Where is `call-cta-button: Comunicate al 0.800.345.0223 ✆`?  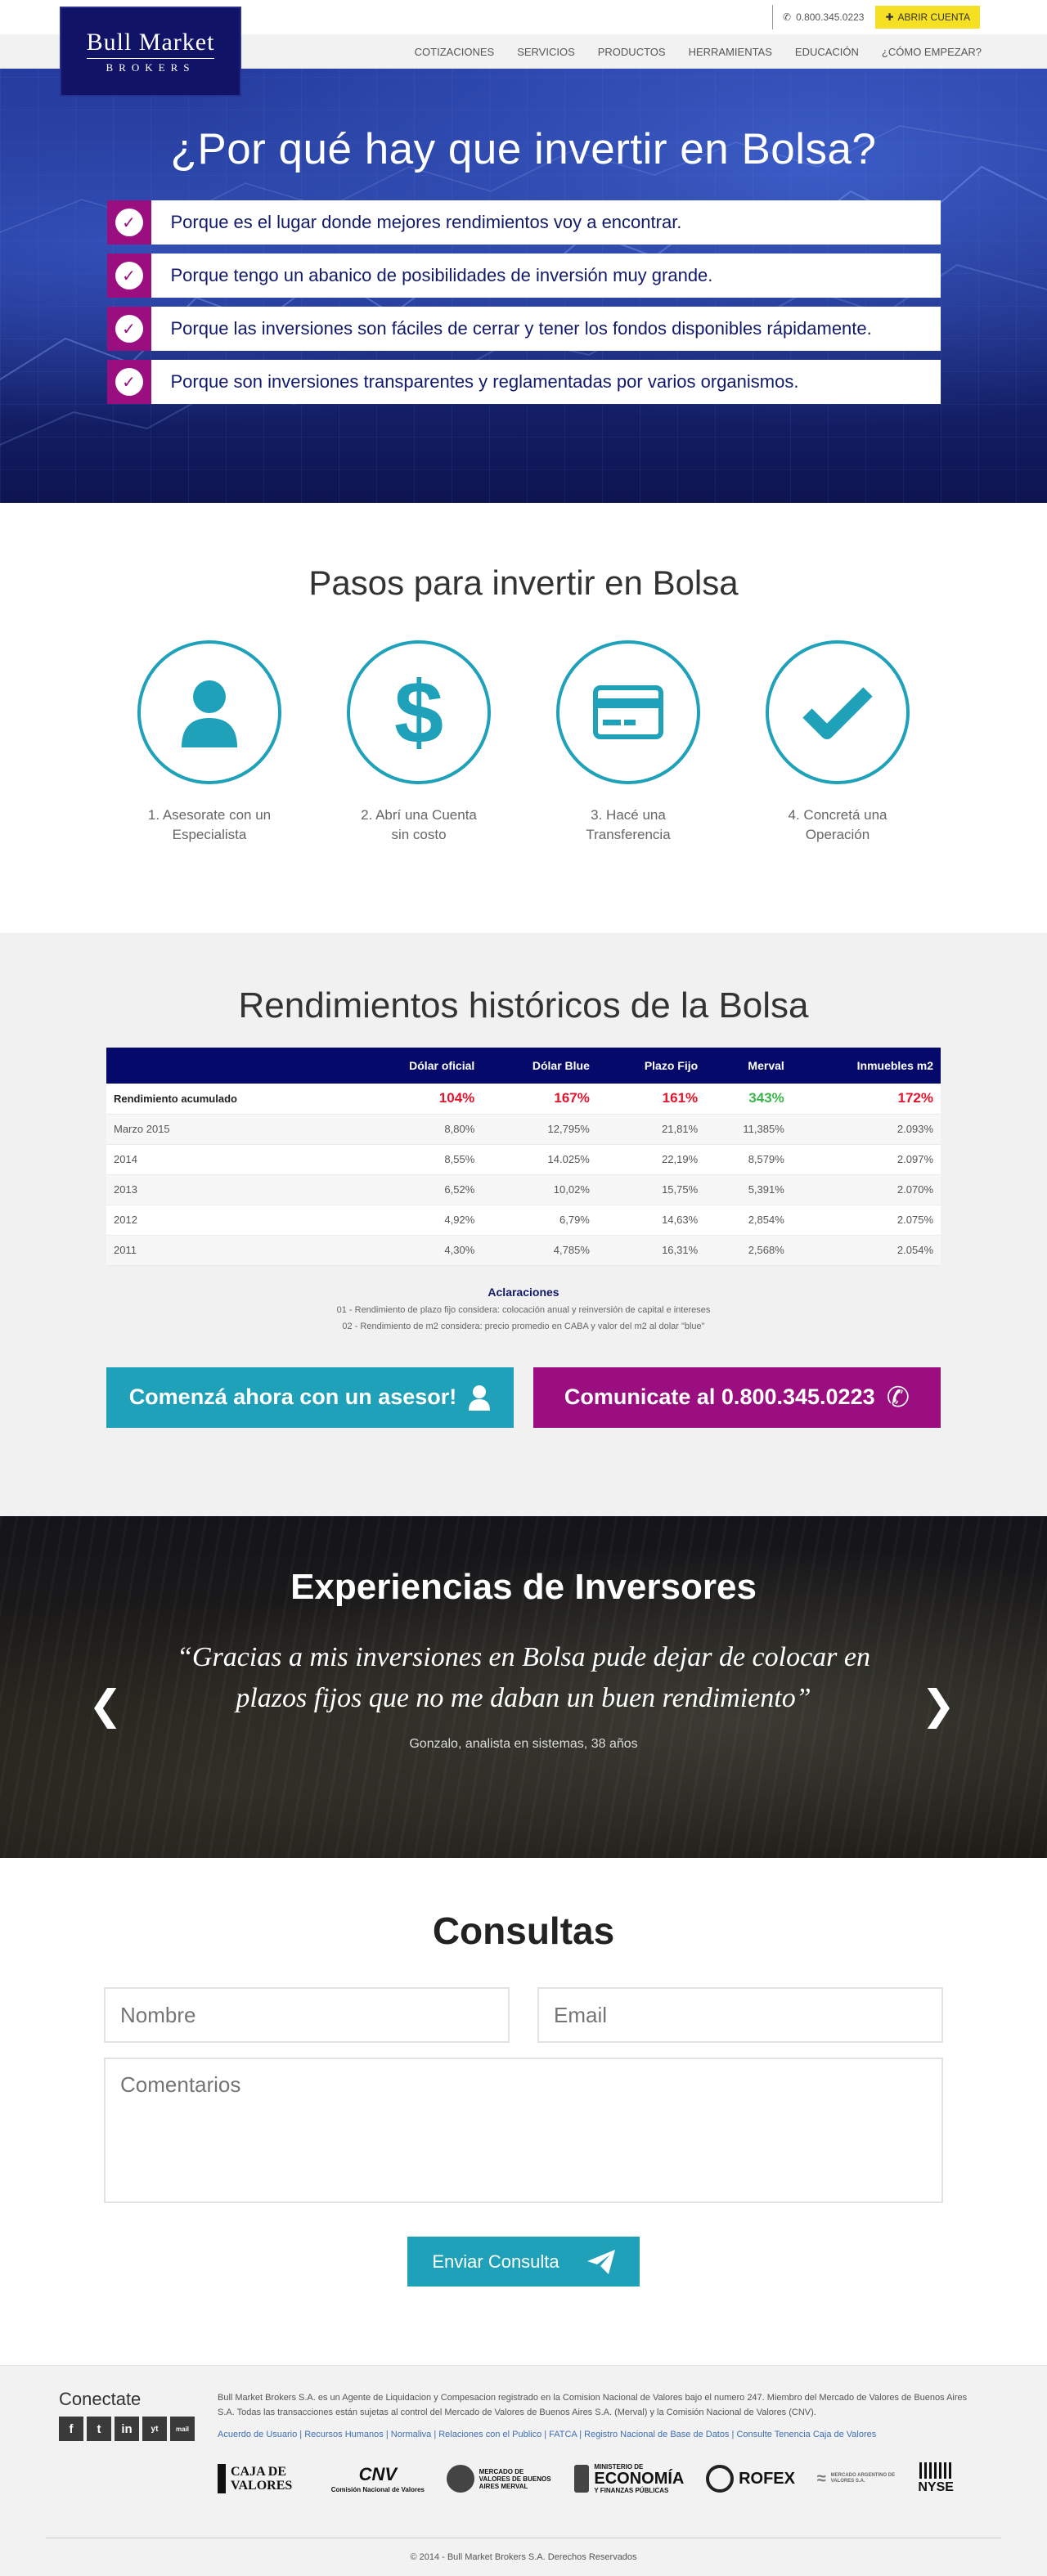
call-cta-button: Comunicate al 0.800.345.0223 ✆ is located at coordinates (737, 1397).